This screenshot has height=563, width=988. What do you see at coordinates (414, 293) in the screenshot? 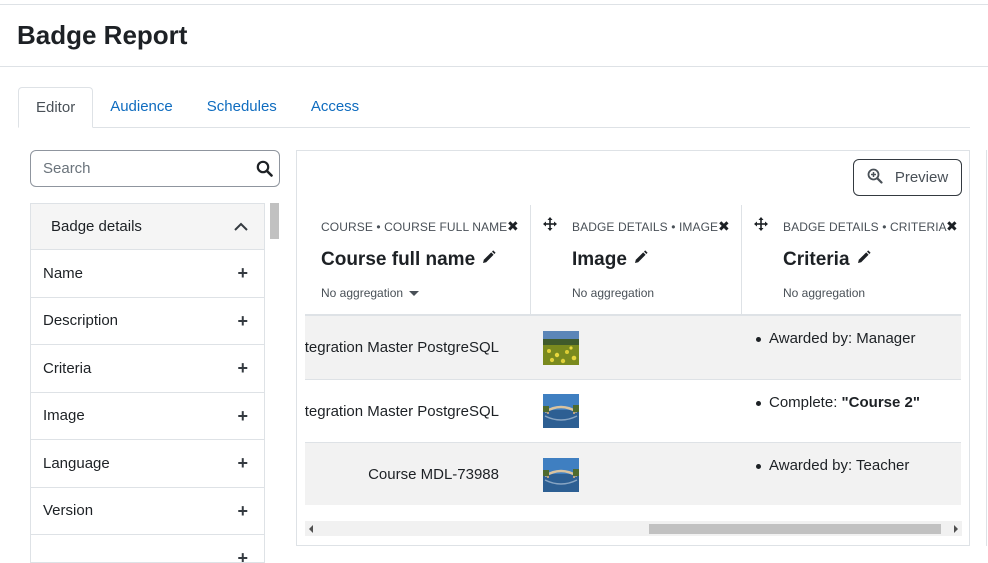
I see `caret-down-icon` at bounding box center [414, 293].